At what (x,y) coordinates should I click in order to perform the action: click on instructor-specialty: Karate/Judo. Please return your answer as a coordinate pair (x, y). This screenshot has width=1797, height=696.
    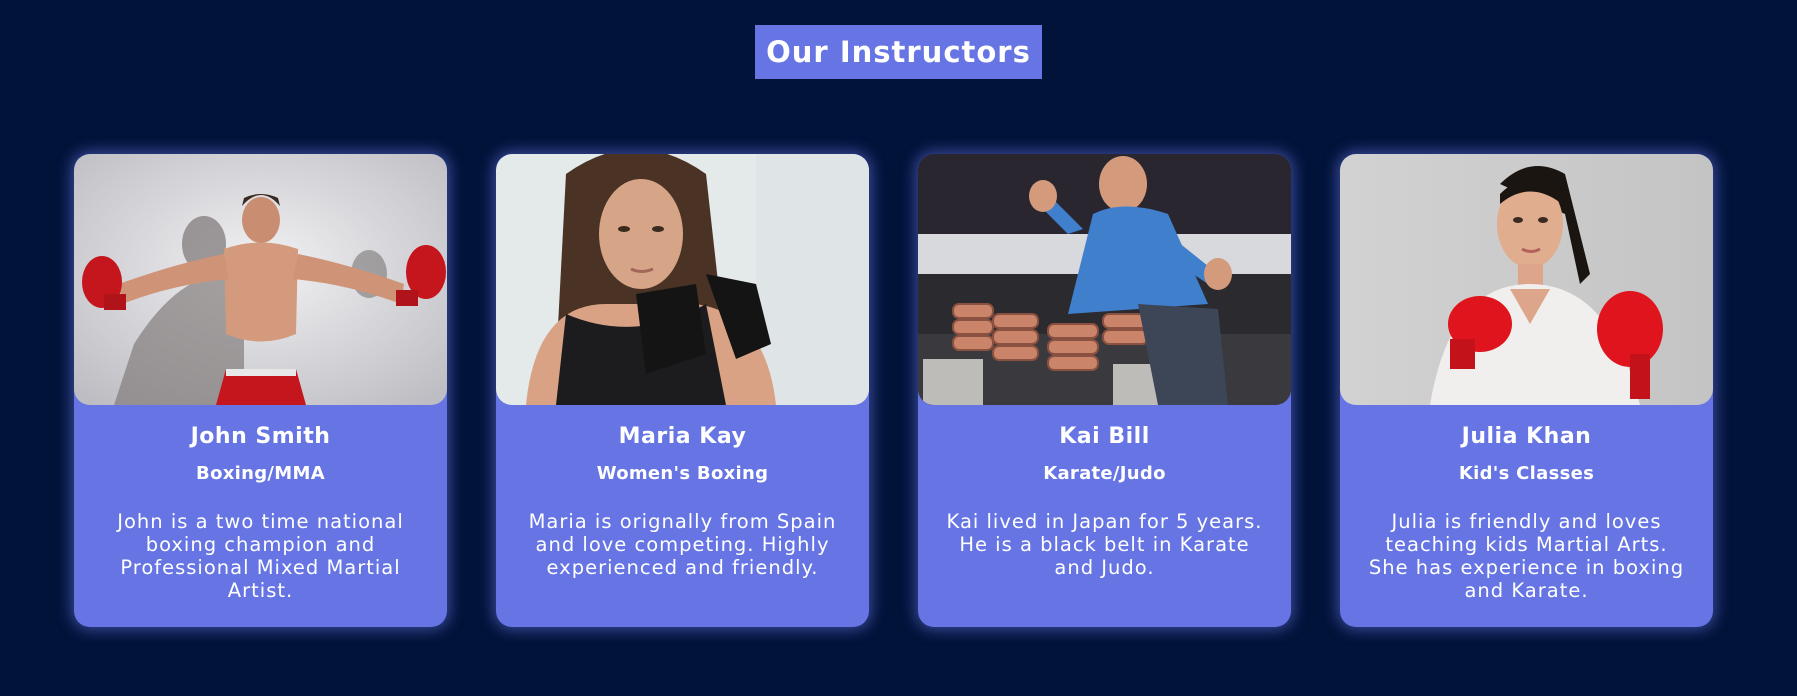
    Looking at the image, I should click on (1104, 473).